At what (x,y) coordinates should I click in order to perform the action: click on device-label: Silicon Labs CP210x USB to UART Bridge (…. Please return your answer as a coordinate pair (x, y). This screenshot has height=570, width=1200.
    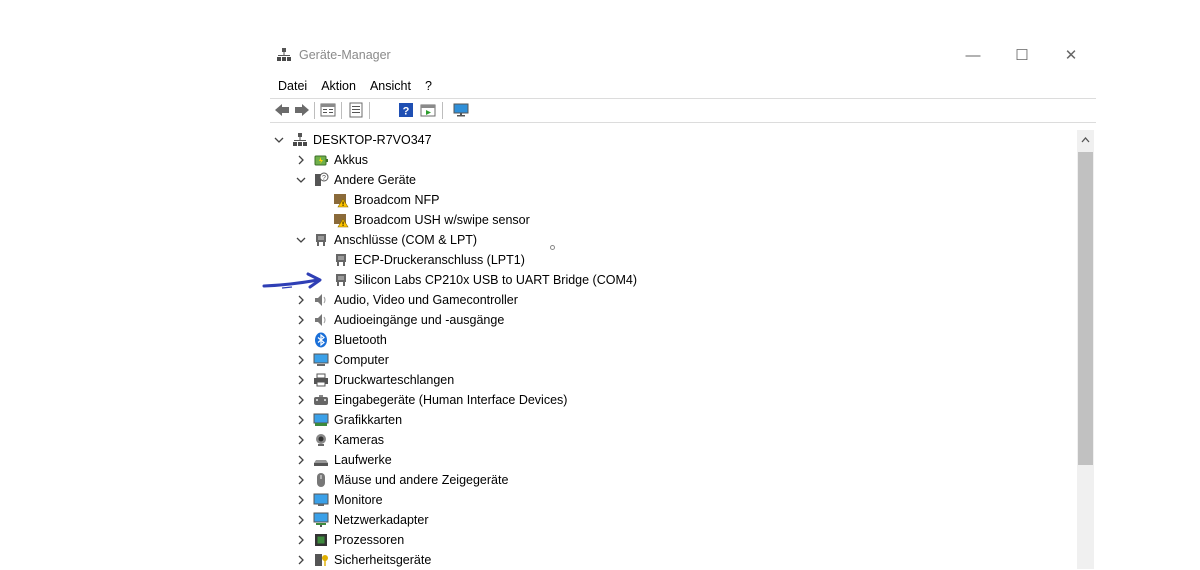
    Looking at the image, I should click on (495, 280).